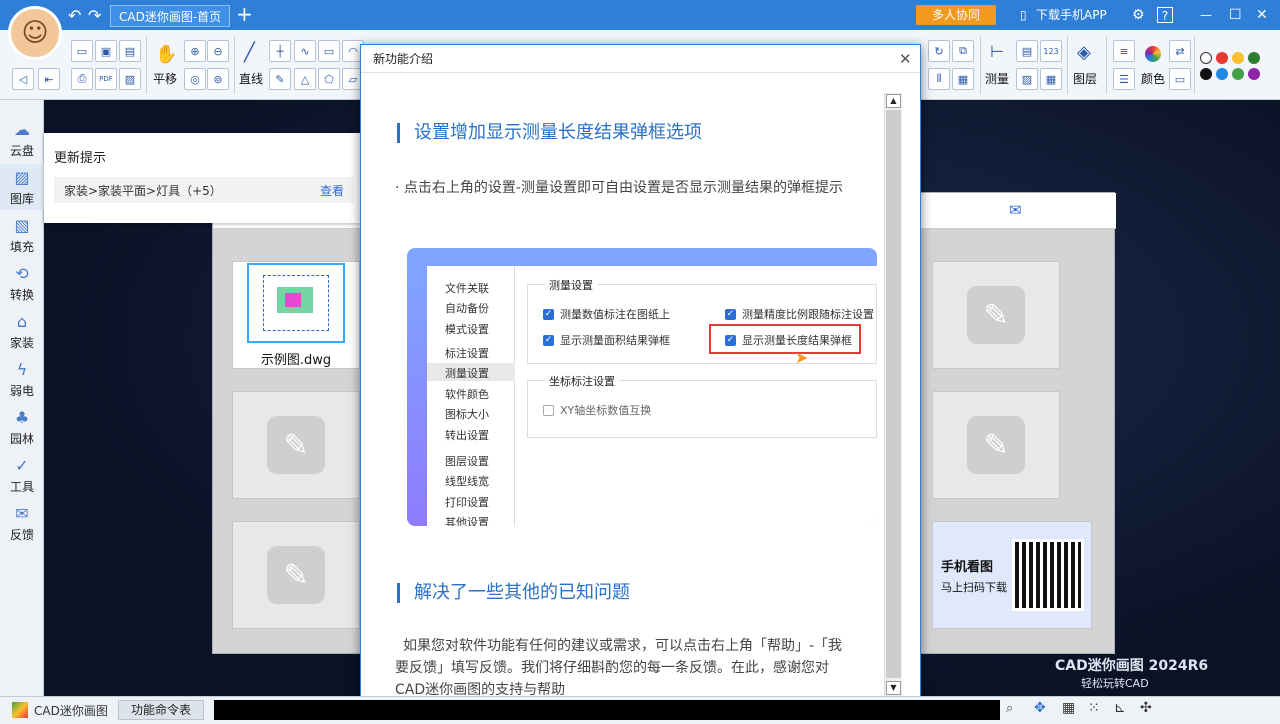  What do you see at coordinates (1180, 51) in the screenshot?
I see `swap-icon: ⇄` at bounding box center [1180, 51].